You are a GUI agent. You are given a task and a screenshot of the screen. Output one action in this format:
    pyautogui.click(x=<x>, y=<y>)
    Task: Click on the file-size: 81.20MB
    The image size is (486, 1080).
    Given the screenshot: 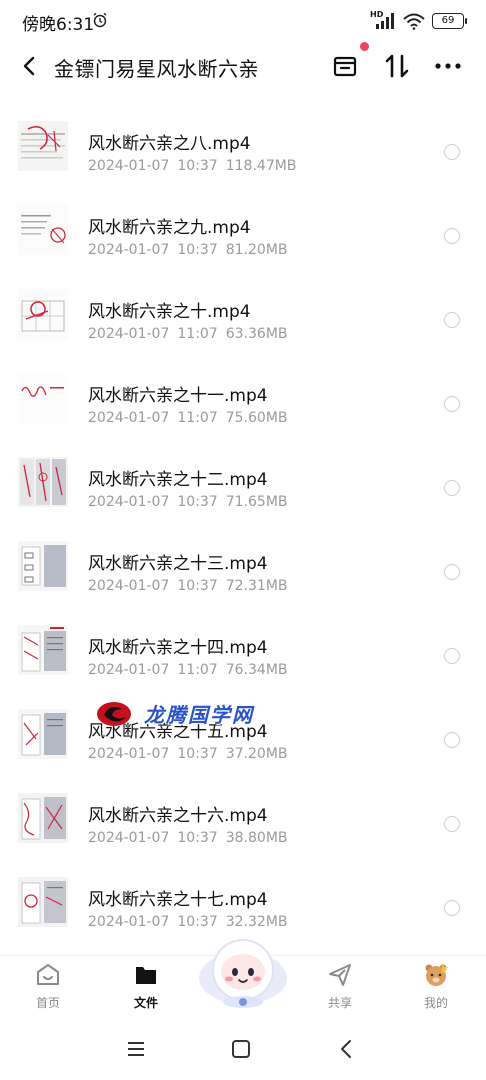 What is the action you would take?
    pyautogui.click(x=256, y=250)
    